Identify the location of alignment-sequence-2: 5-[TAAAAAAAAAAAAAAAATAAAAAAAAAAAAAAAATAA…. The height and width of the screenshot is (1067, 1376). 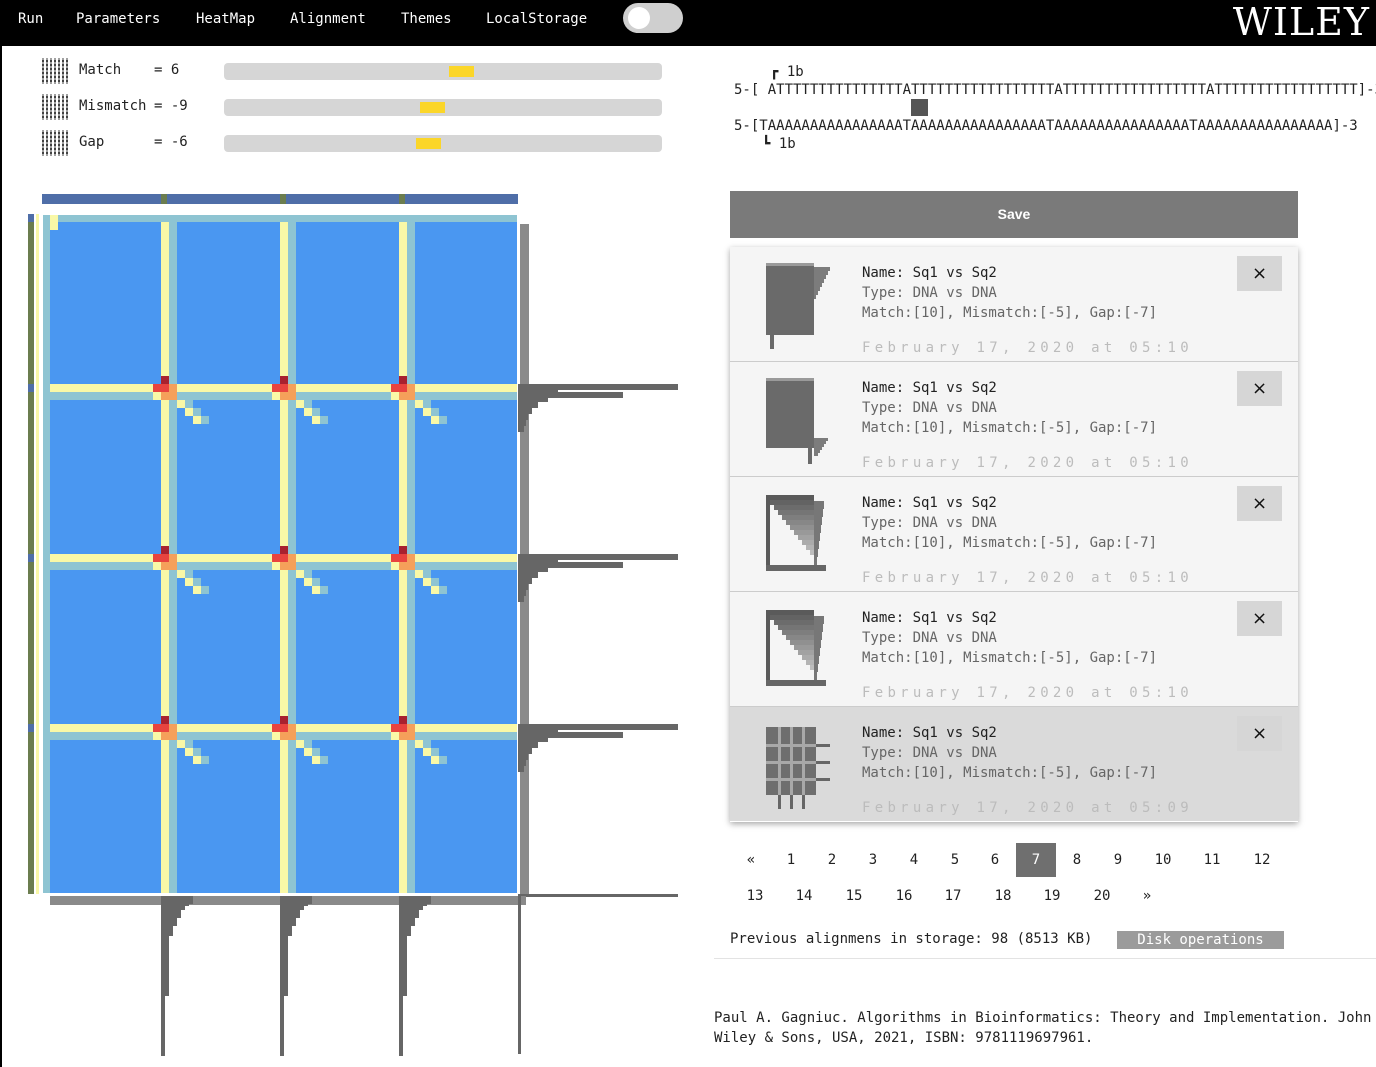
(1046, 126).